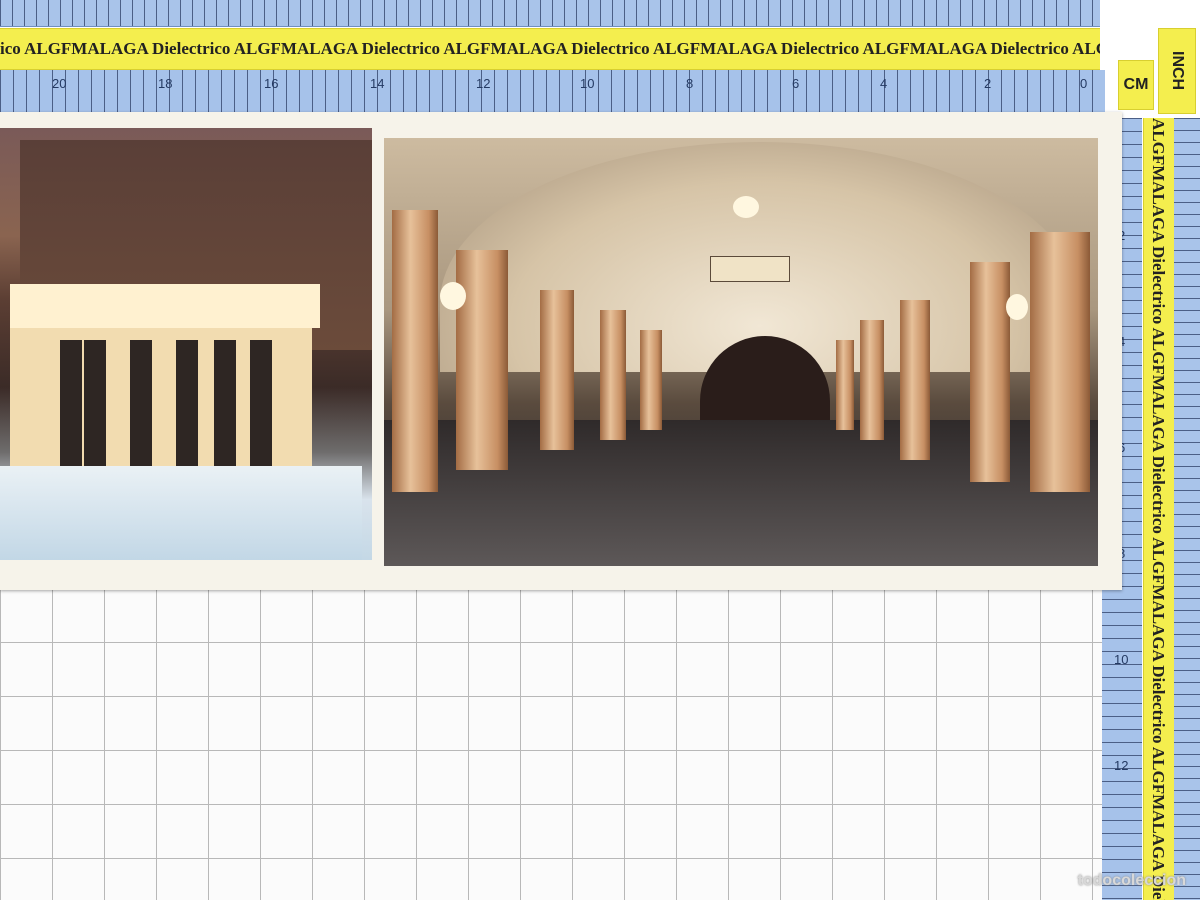  Describe the element at coordinates (165, 83) in the screenshot. I see `cm-tick-18: 18` at that location.